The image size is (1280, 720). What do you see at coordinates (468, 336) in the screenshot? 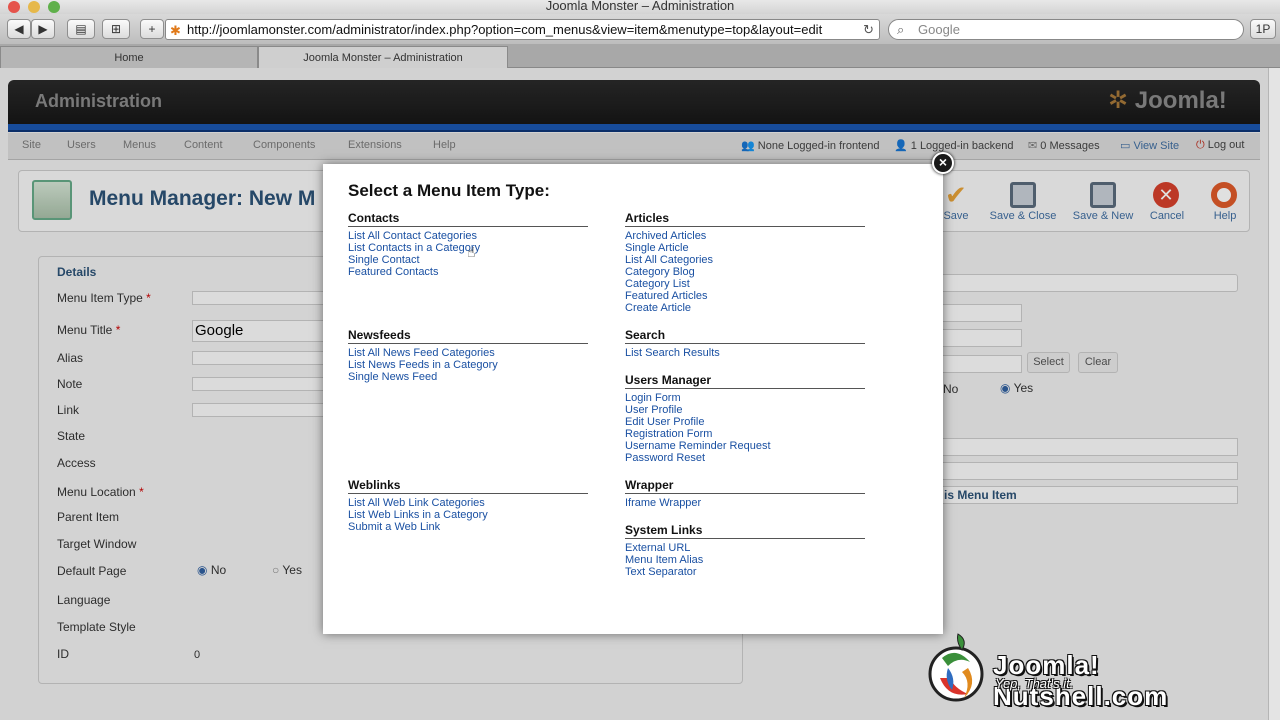
I see `group-title: Newsfeeds` at bounding box center [468, 336].